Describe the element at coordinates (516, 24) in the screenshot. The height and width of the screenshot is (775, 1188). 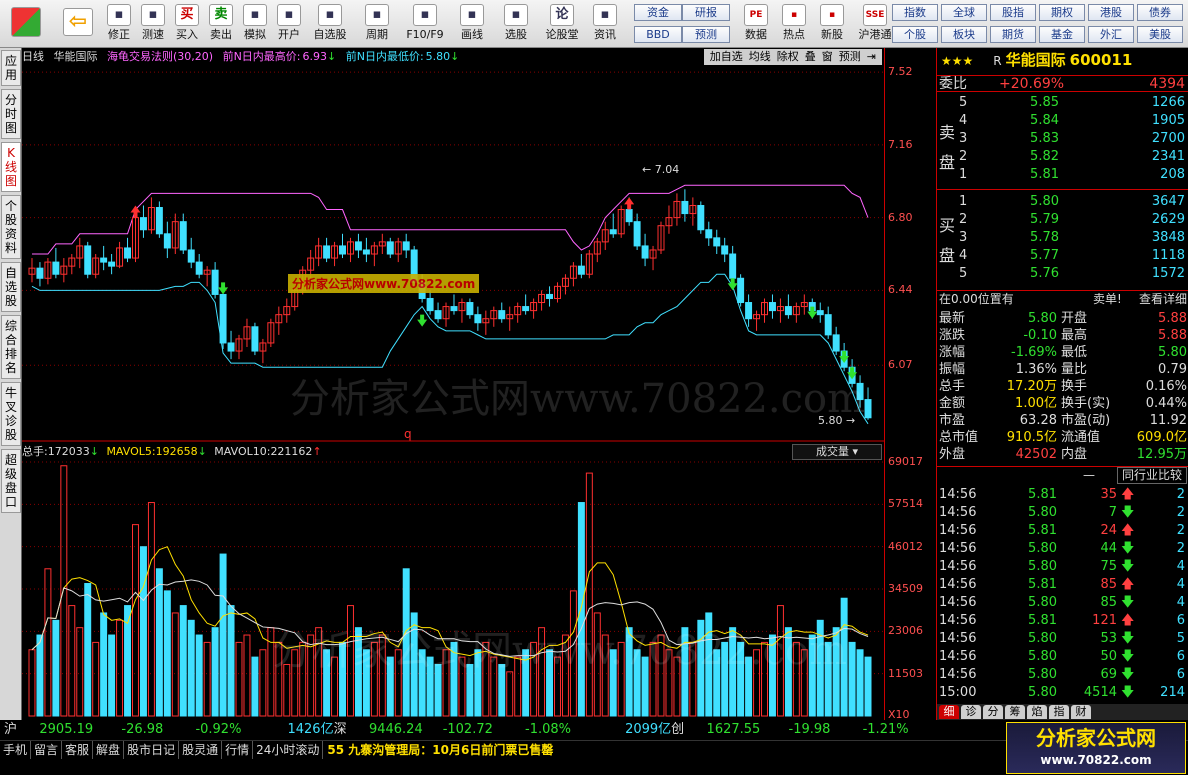
I see `toolbar-btn-10: ▪ 选股` at that location.